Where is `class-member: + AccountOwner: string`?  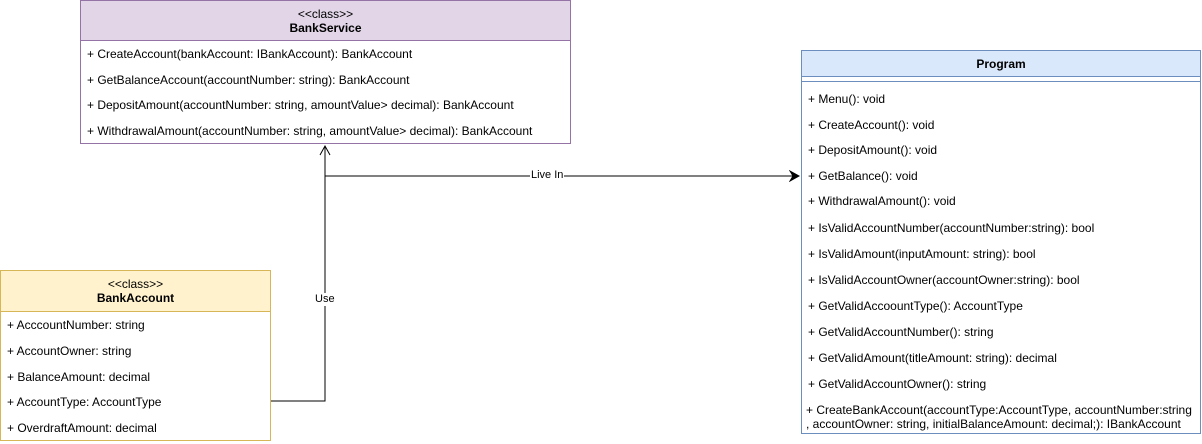
class-member: + AccountOwner: string is located at coordinates (69, 351).